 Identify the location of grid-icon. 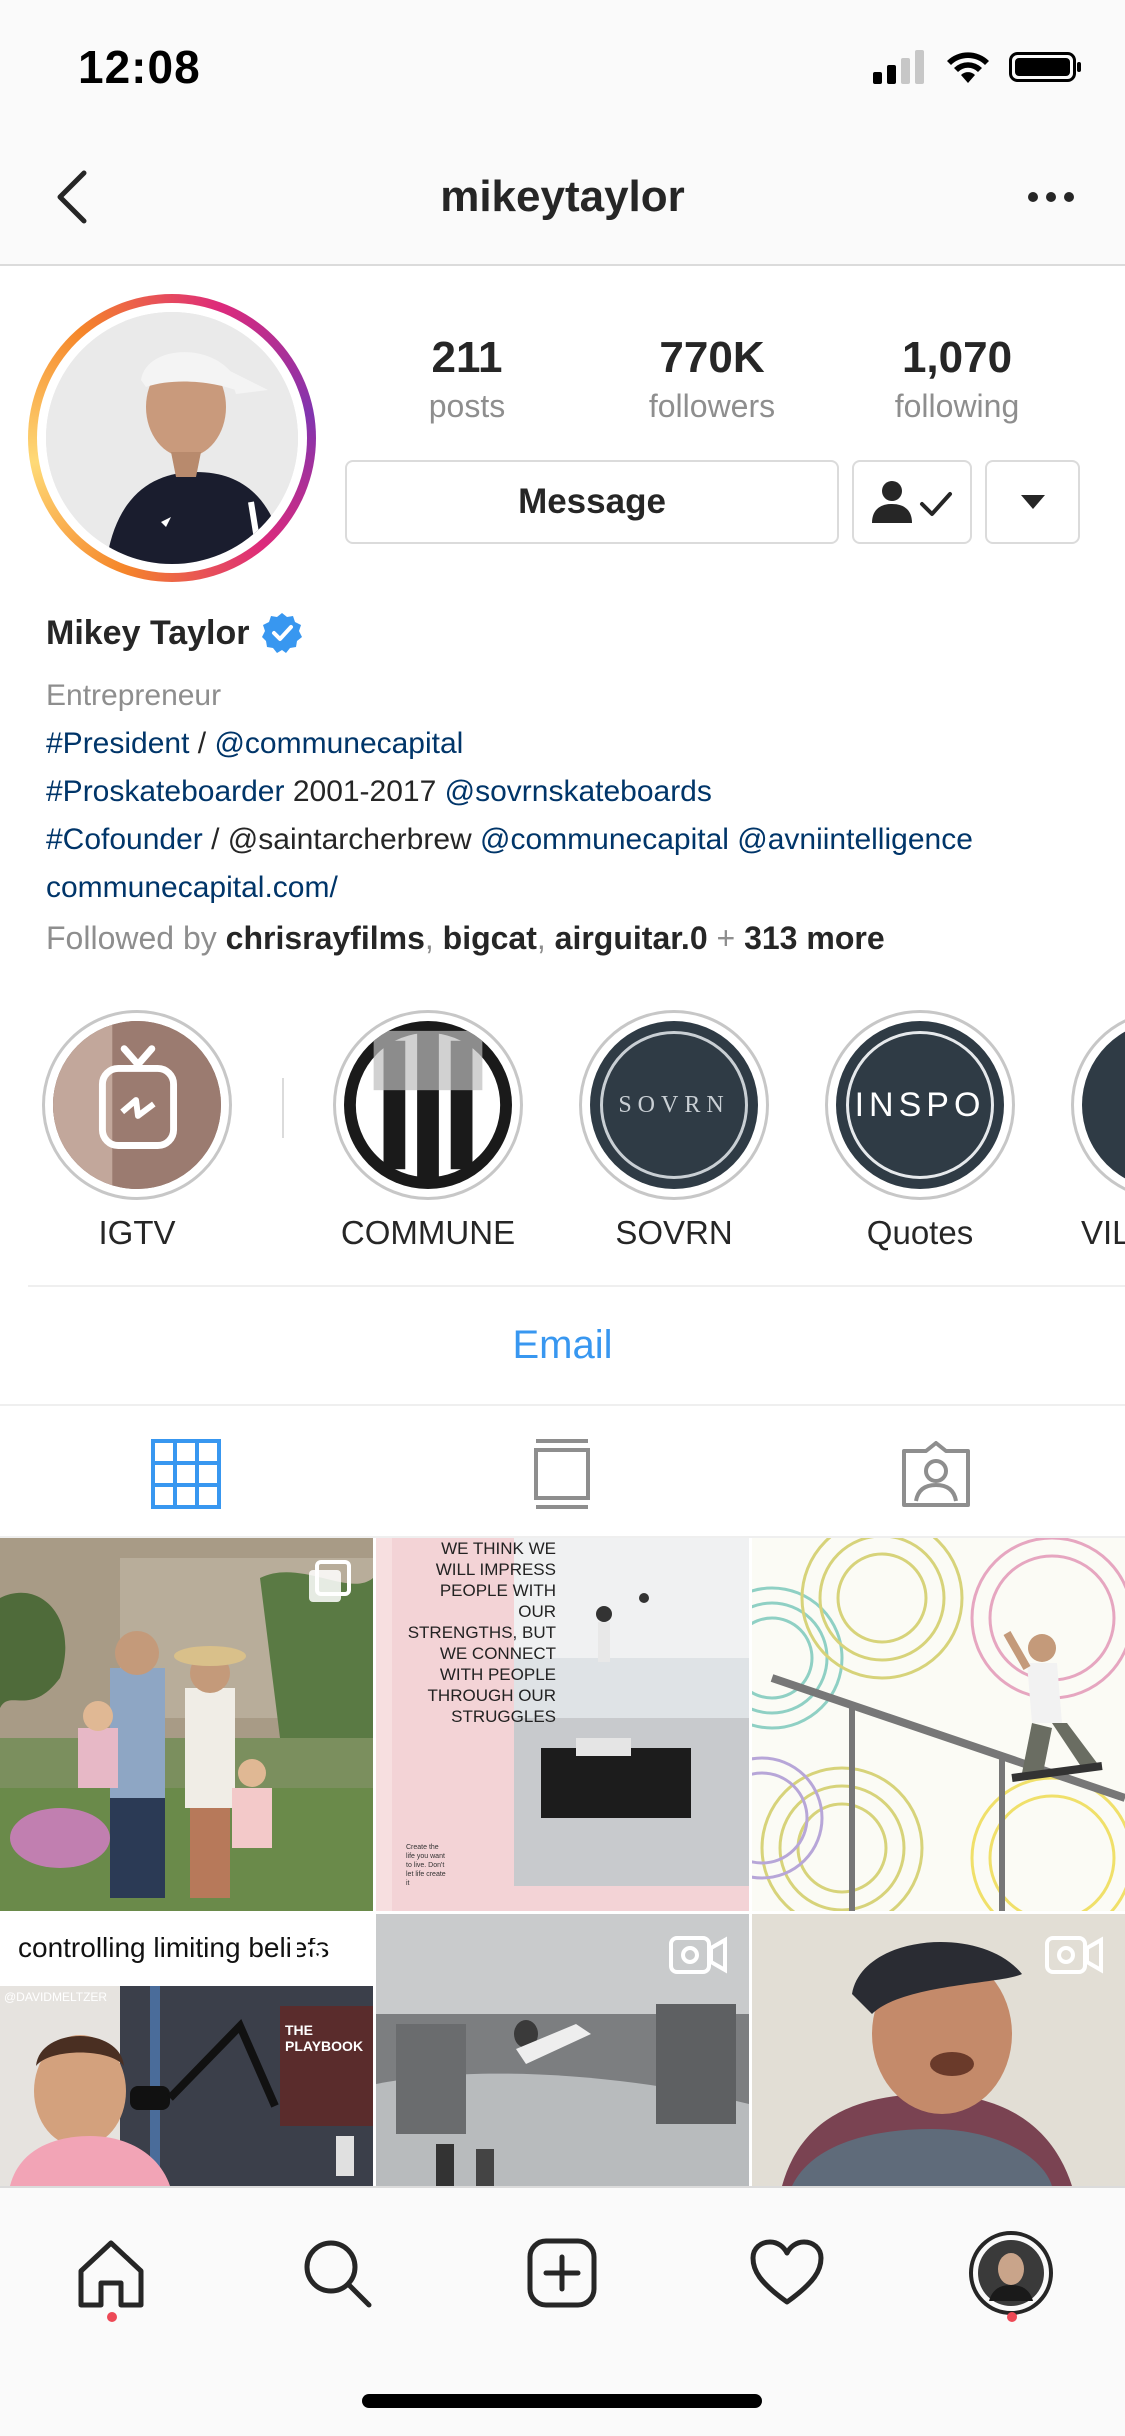
(186, 1474).